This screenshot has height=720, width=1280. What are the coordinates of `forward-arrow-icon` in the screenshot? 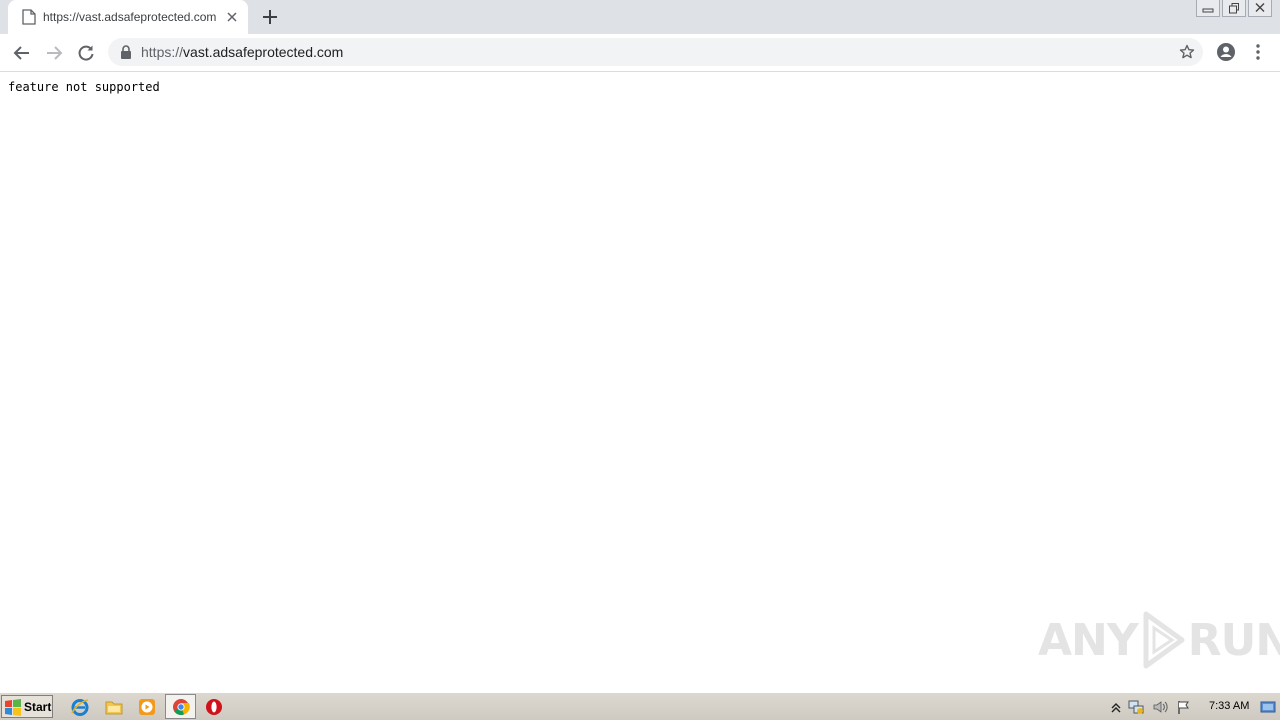 It's located at (54, 53).